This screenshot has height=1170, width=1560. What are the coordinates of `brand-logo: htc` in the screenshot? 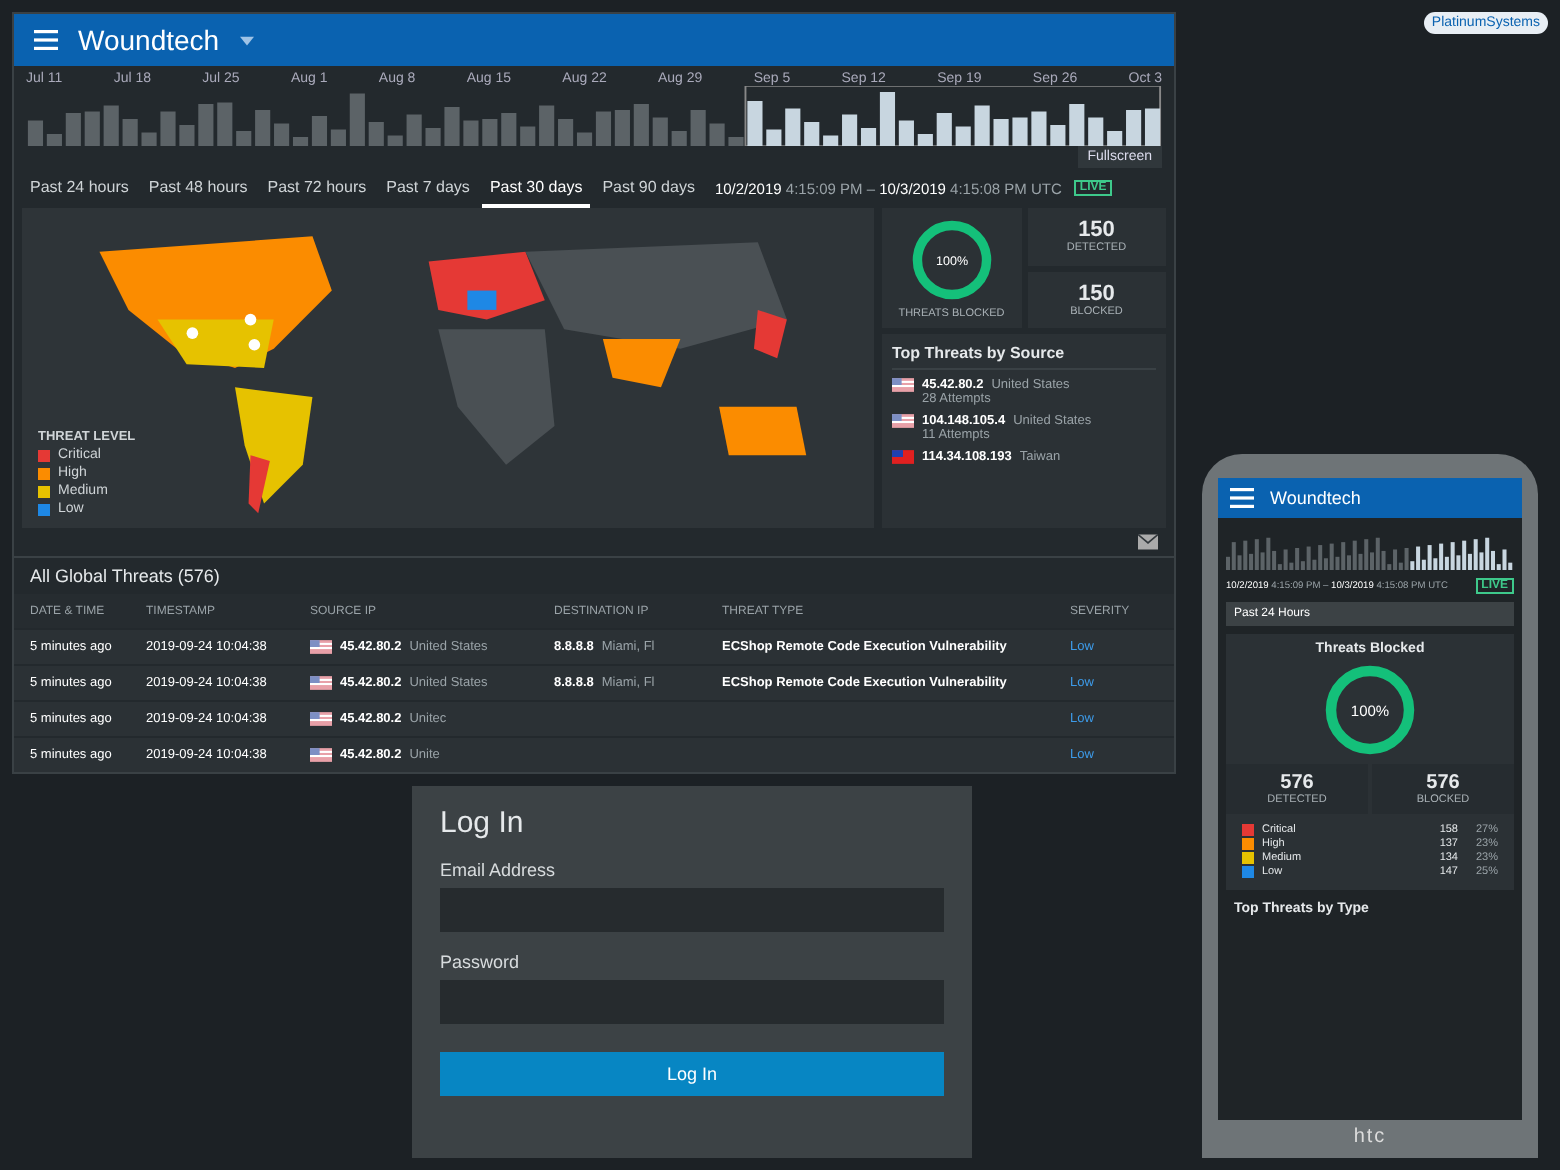 It's located at (1370, 1138).